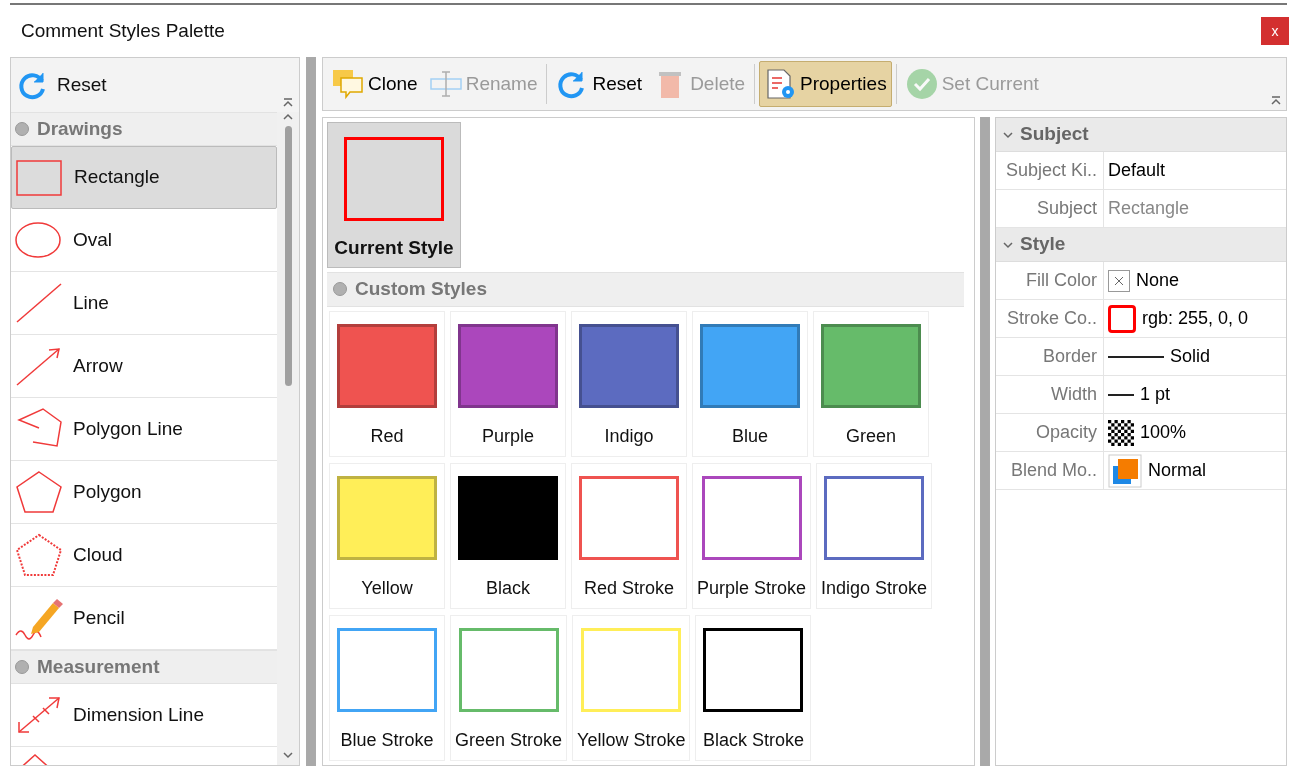 This screenshot has height=769, width=1297. What do you see at coordinates (1050, 318) in the screenshot?
I see `property-label: Stroke Co..` at bounding box center [1050, 318].